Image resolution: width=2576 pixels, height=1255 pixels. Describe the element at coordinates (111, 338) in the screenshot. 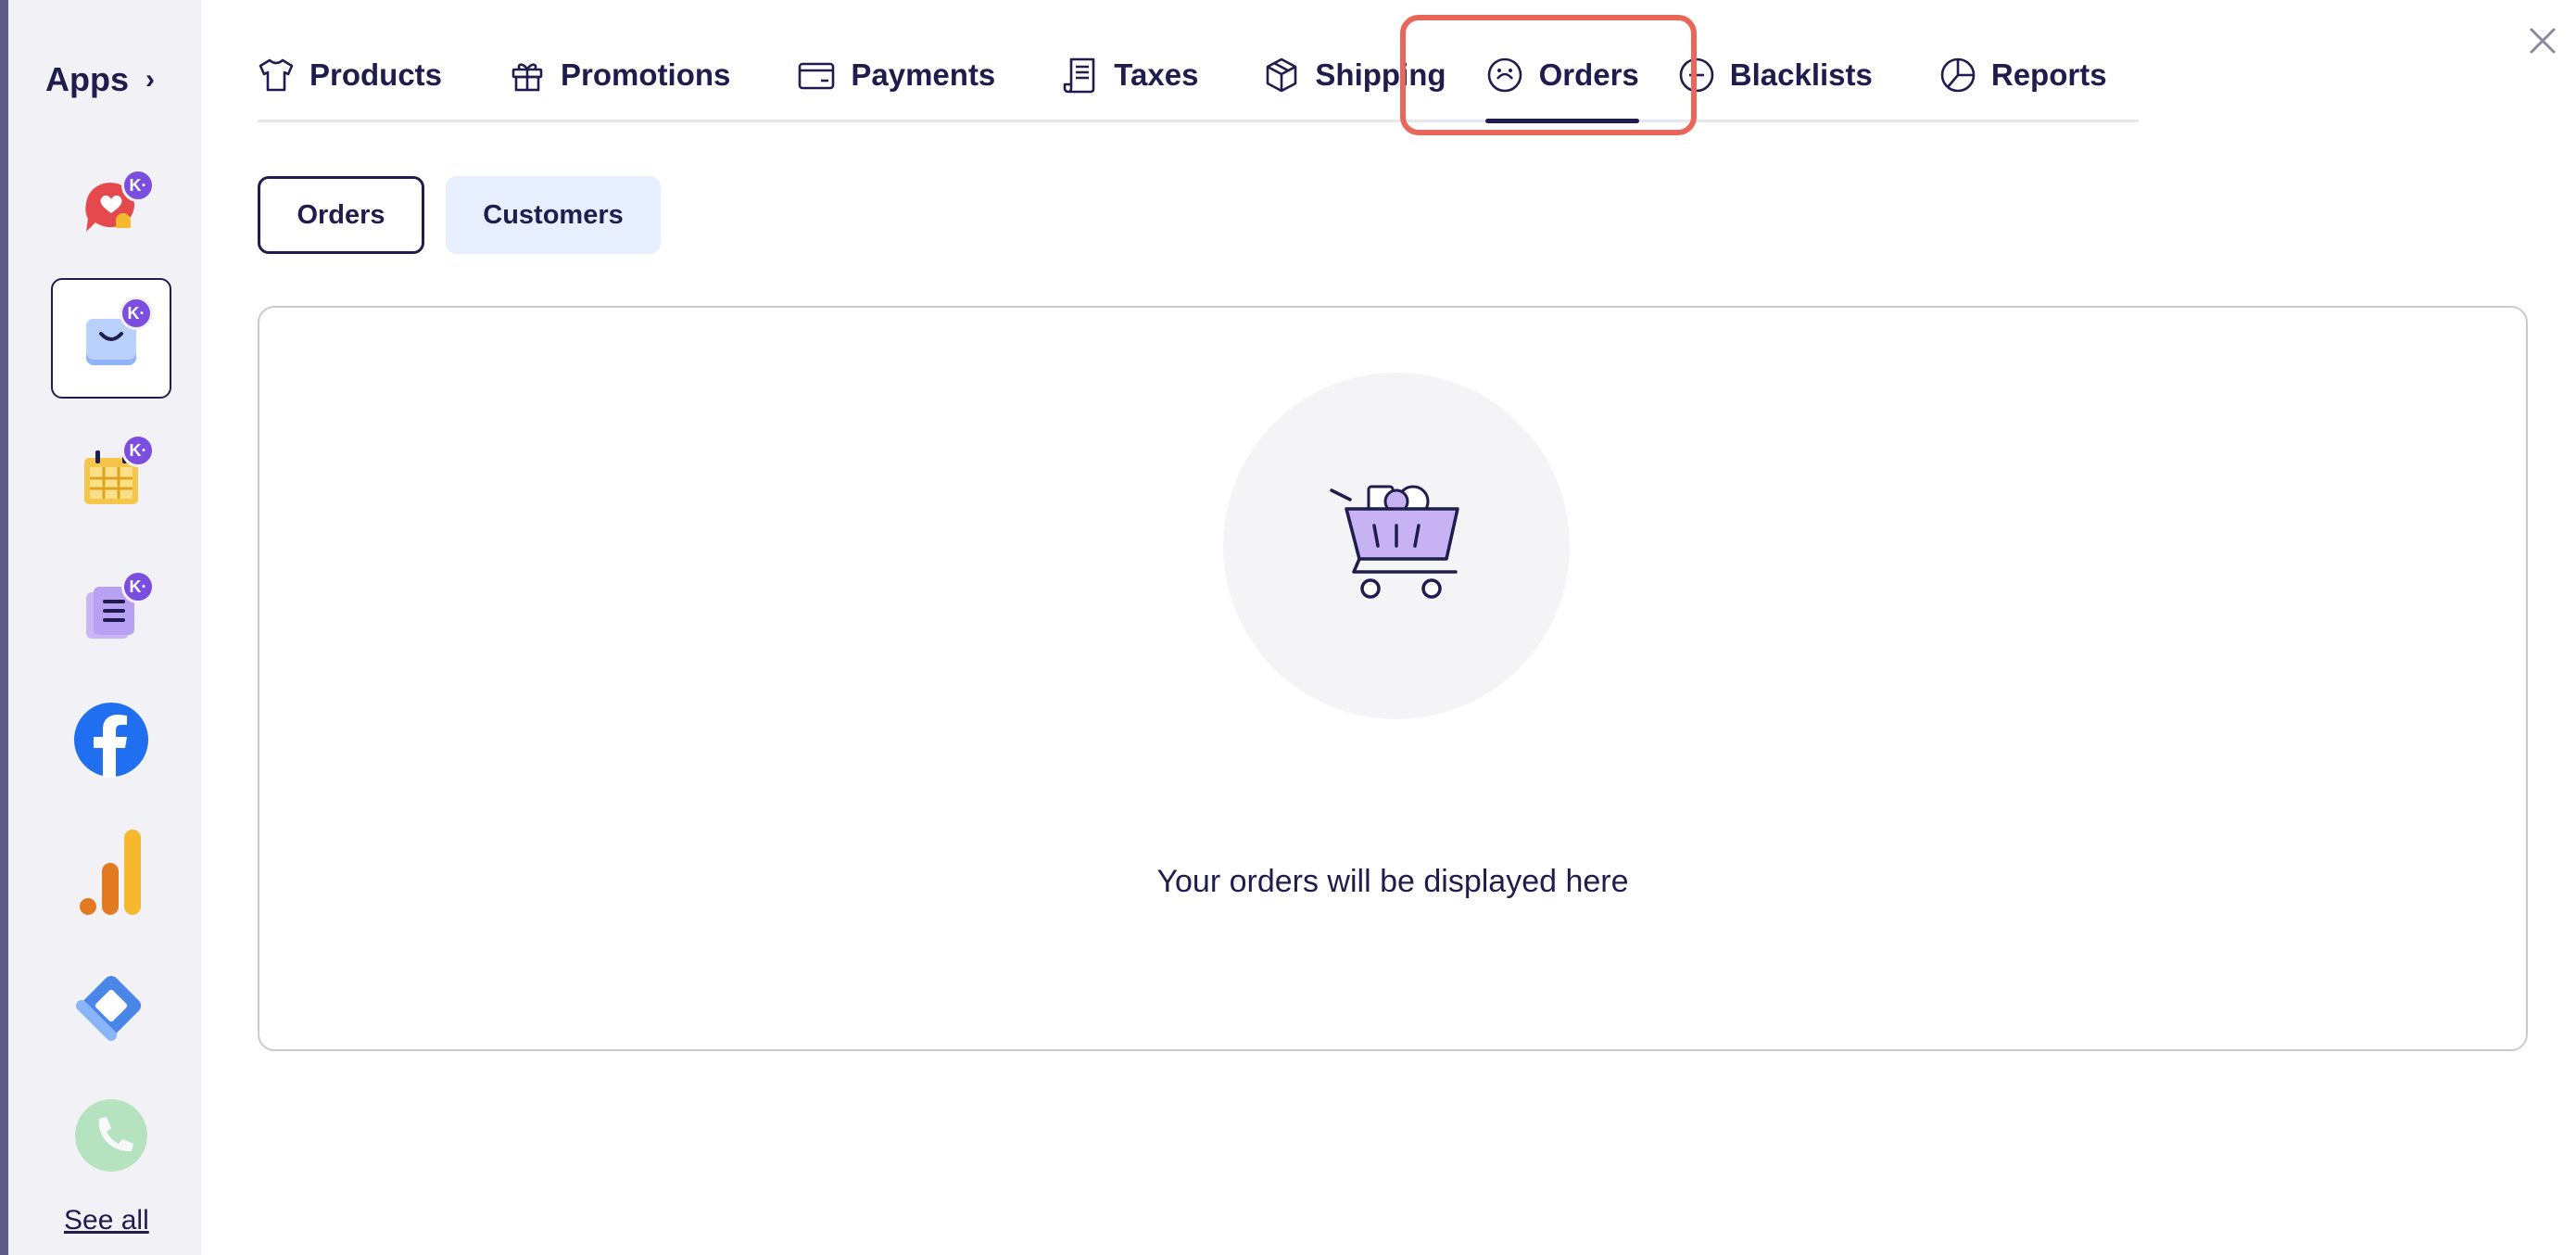

I see `sidebar-app-shop: K·` at that location.